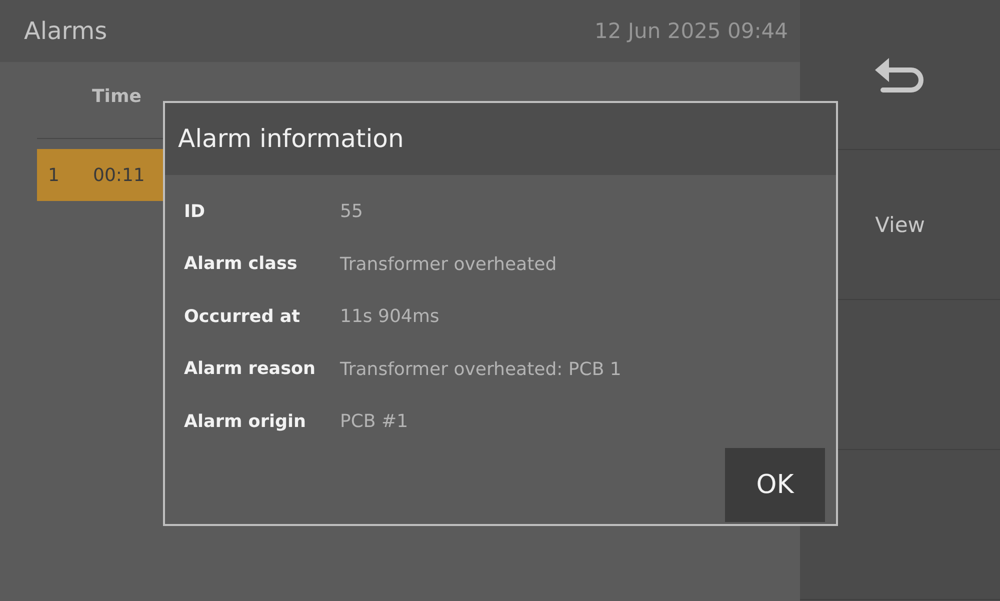 The image size is (1000, 601). Describe the element at coordinates (500, 138) in the screenshot. I see `dialog-title: Alarm information` at that location.